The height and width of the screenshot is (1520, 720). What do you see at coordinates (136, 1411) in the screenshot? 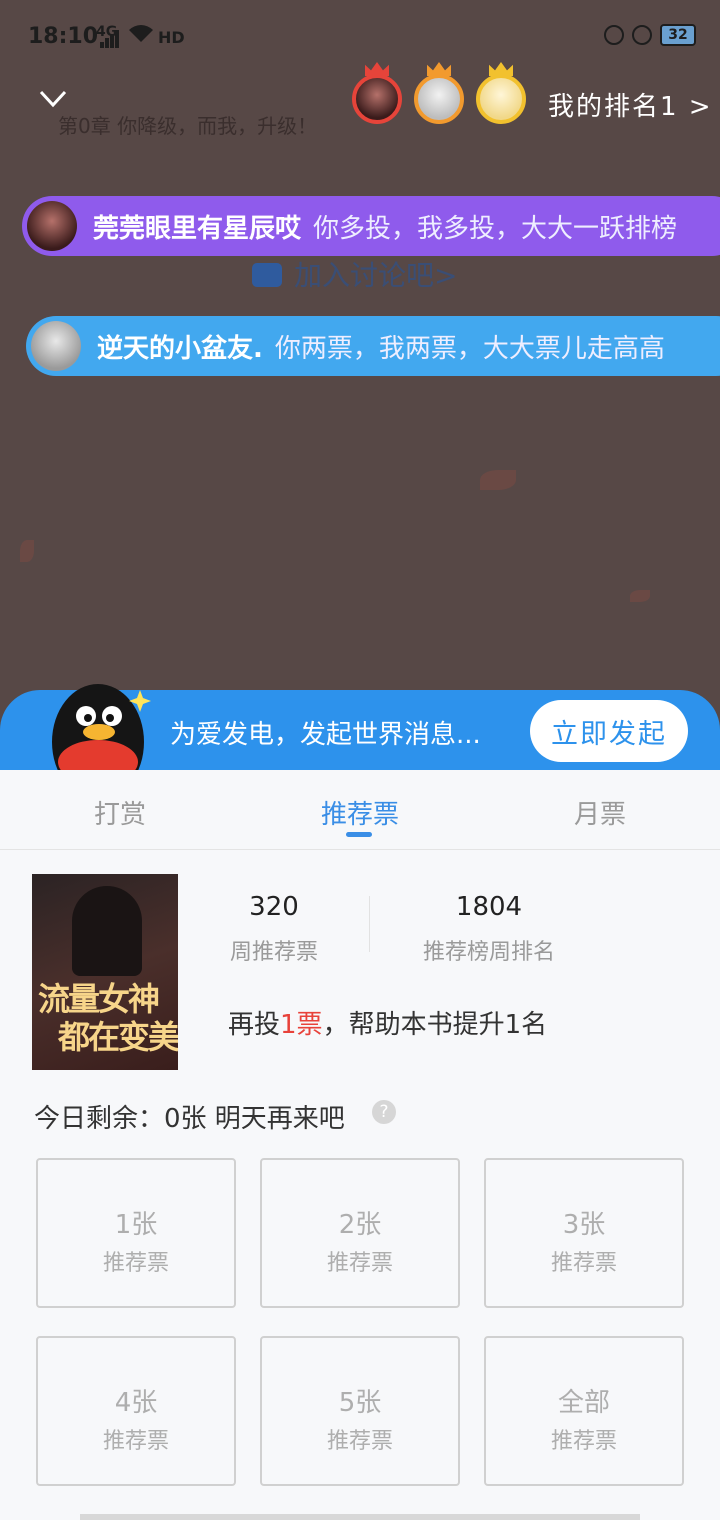
I see `ticket-option-4: 4张 推荐票` at bounding box center [136, 1411].